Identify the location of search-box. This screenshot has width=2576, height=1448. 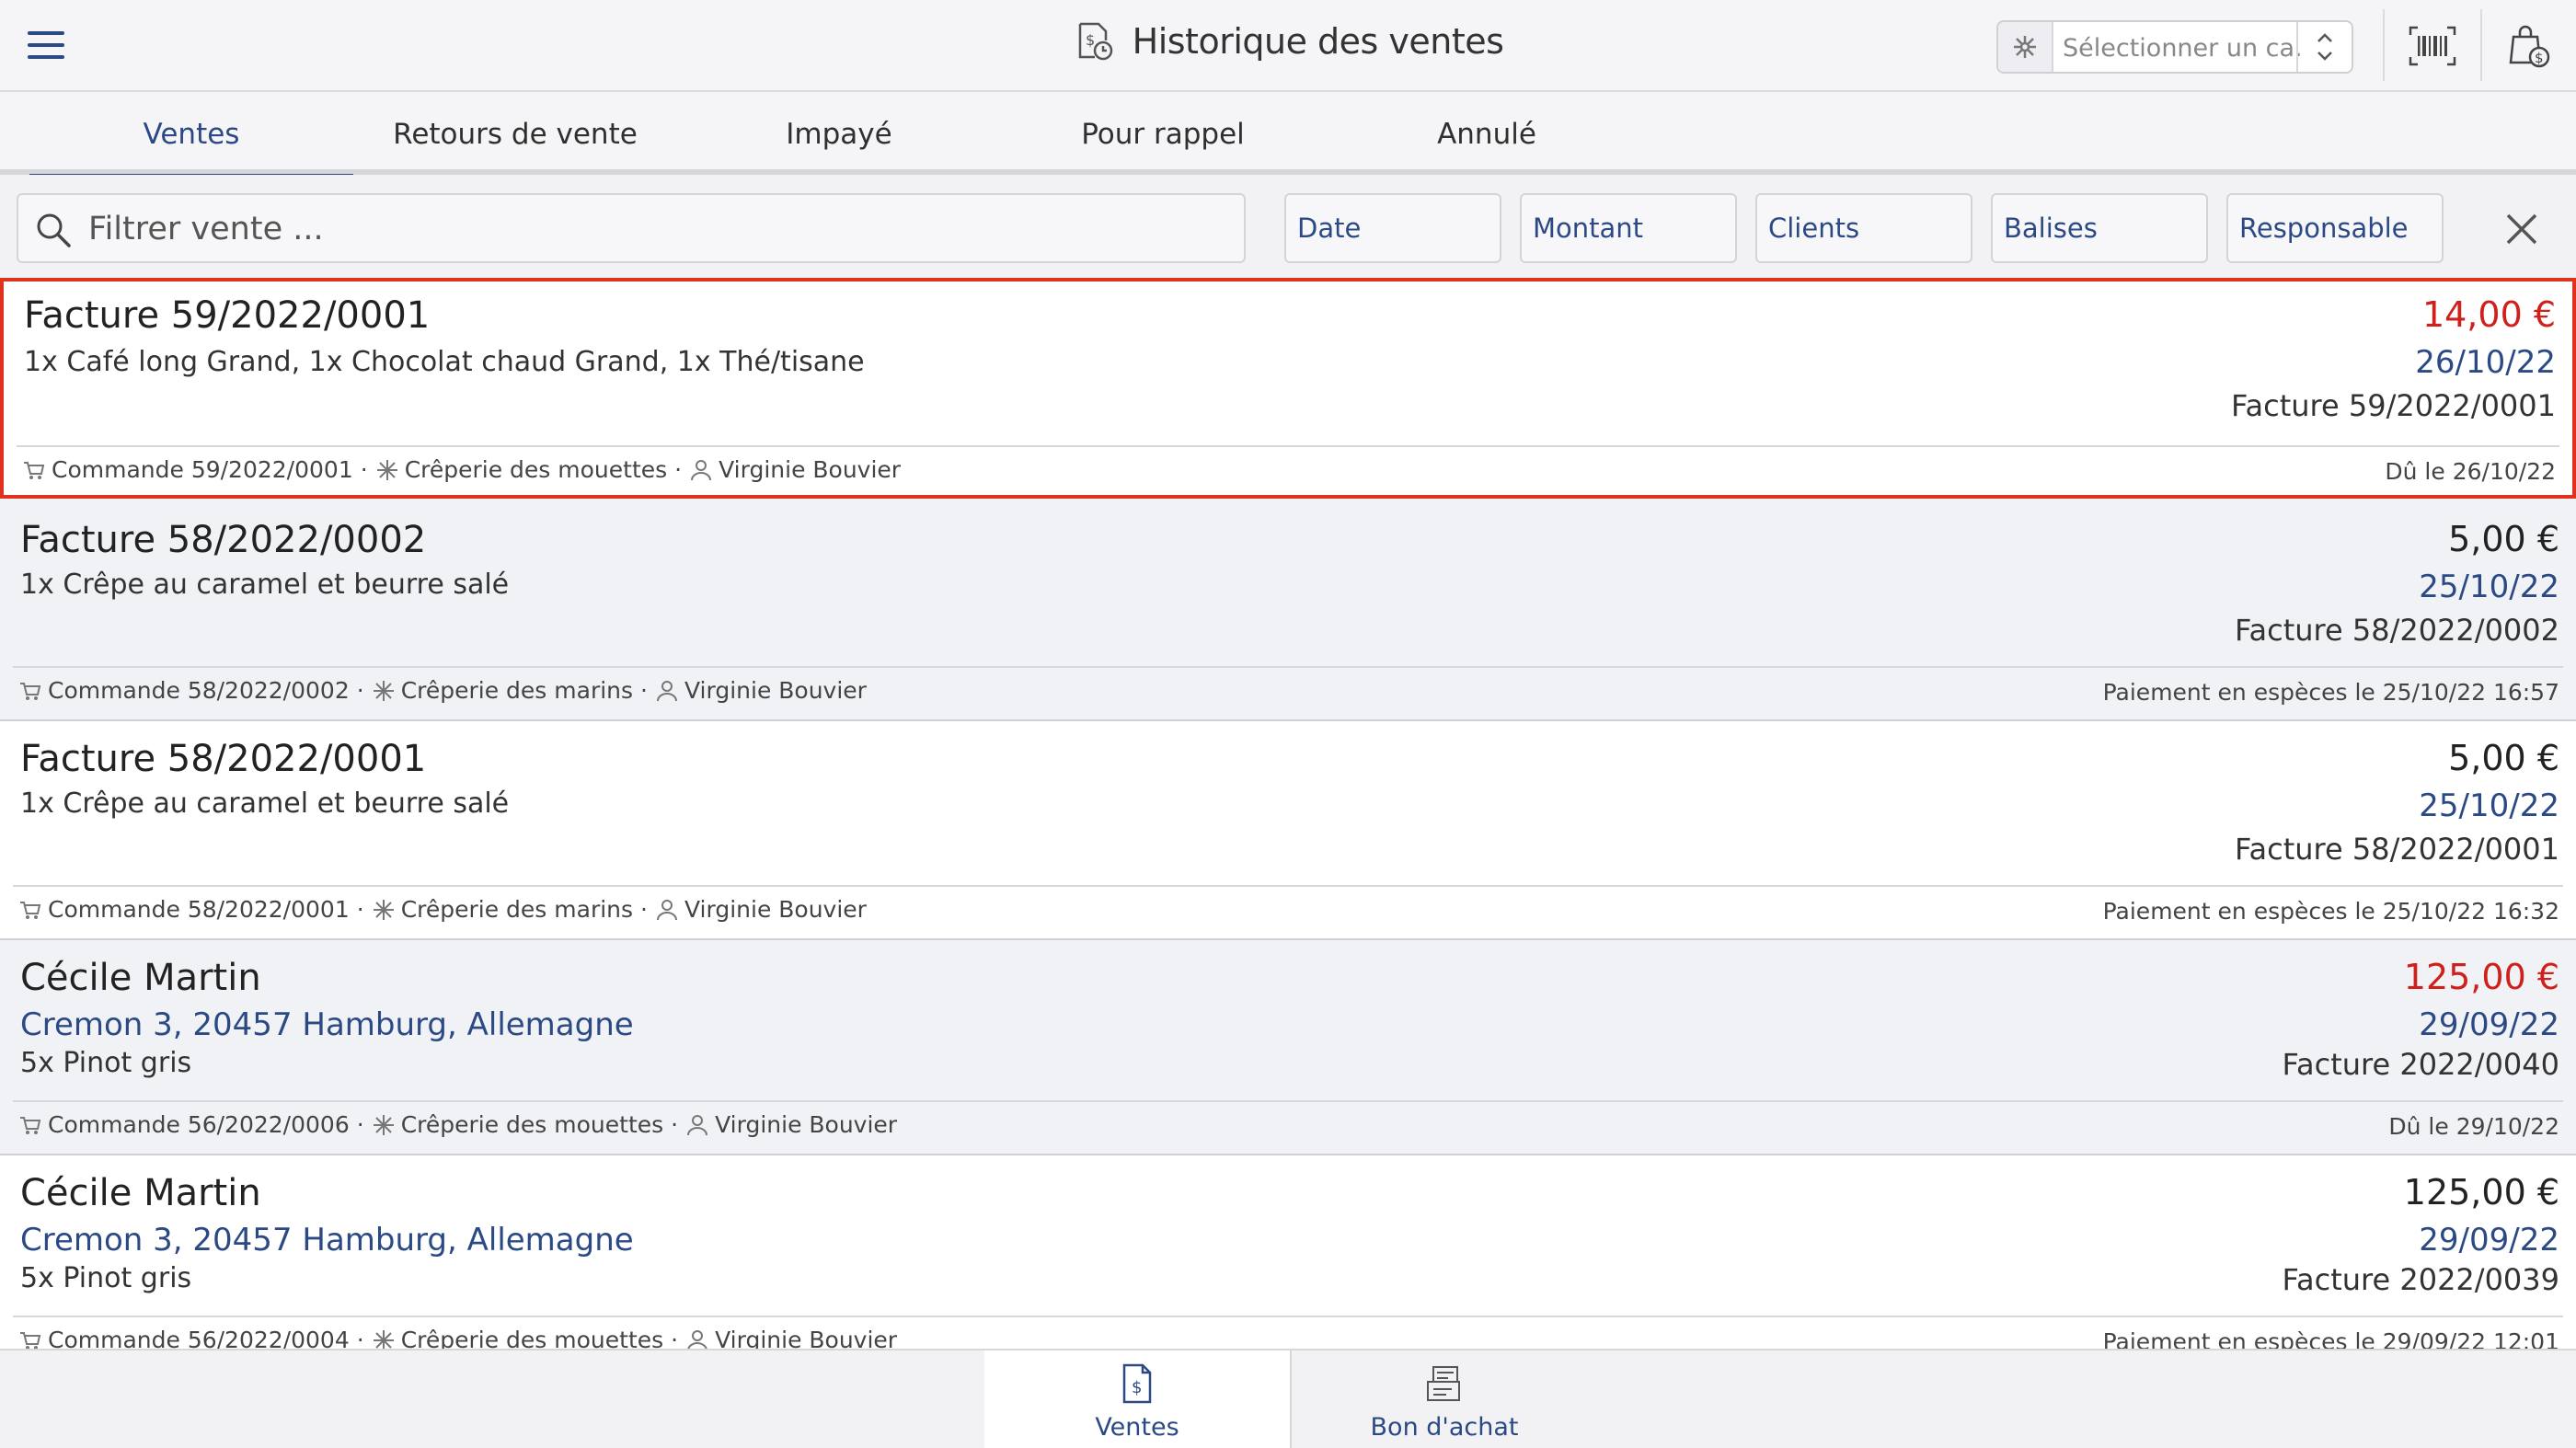
(631, 228).